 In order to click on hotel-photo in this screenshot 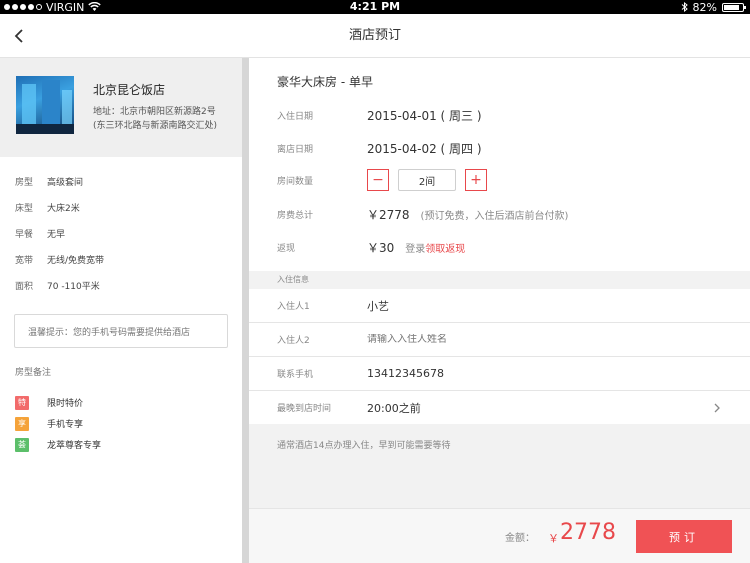, I will do `click(45, 105)`.